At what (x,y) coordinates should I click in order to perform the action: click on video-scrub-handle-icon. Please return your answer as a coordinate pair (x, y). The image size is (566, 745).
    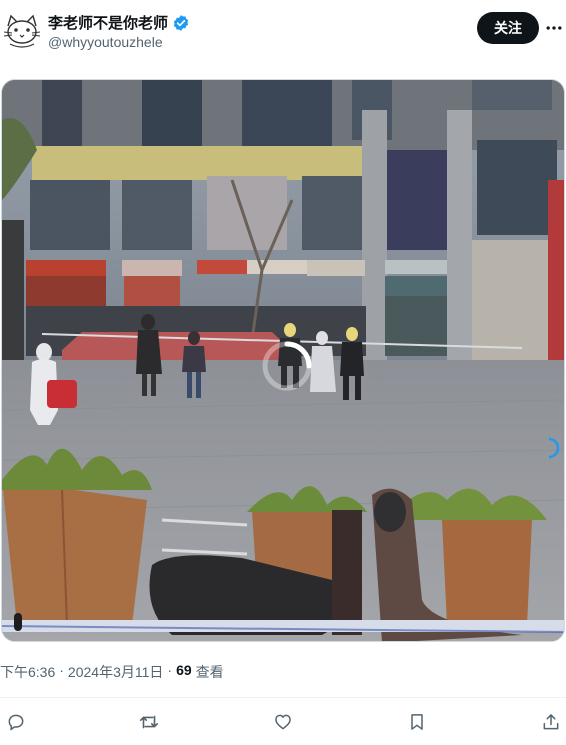
    Looking at the image, I should click on (549, 448).